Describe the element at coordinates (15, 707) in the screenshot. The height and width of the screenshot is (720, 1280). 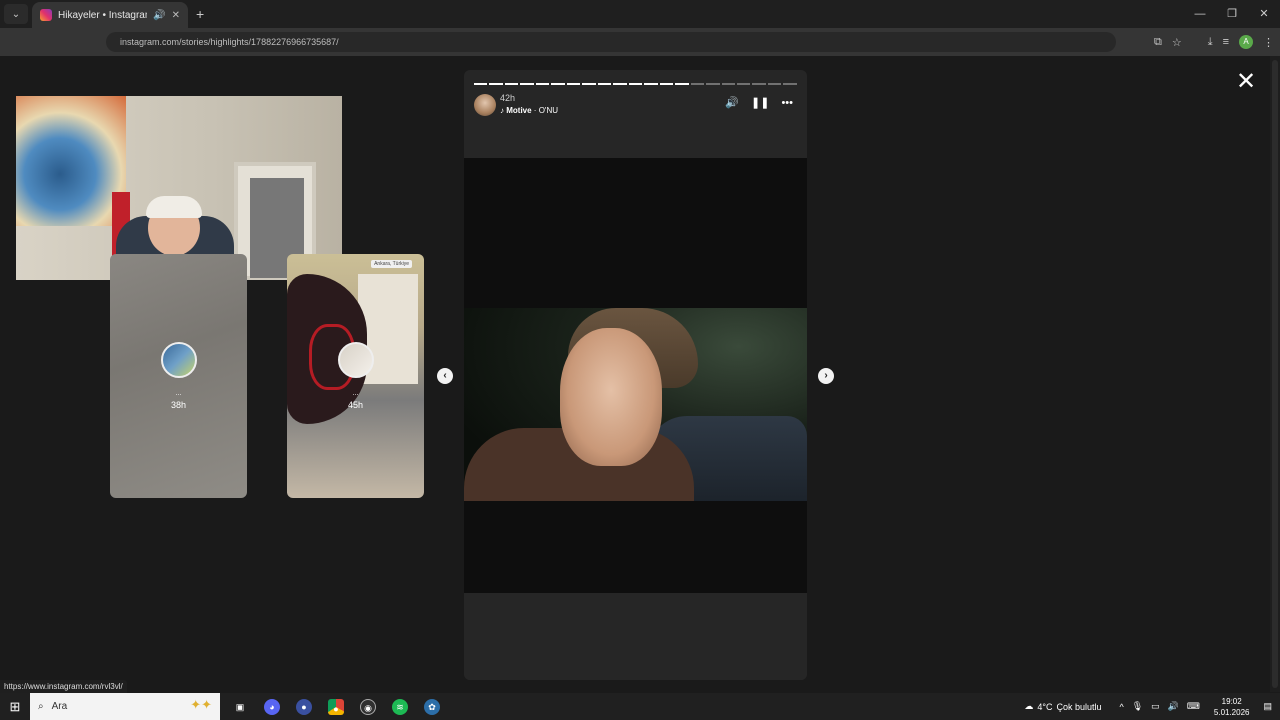
I see `windows-start-icon: ⊞` at that location.